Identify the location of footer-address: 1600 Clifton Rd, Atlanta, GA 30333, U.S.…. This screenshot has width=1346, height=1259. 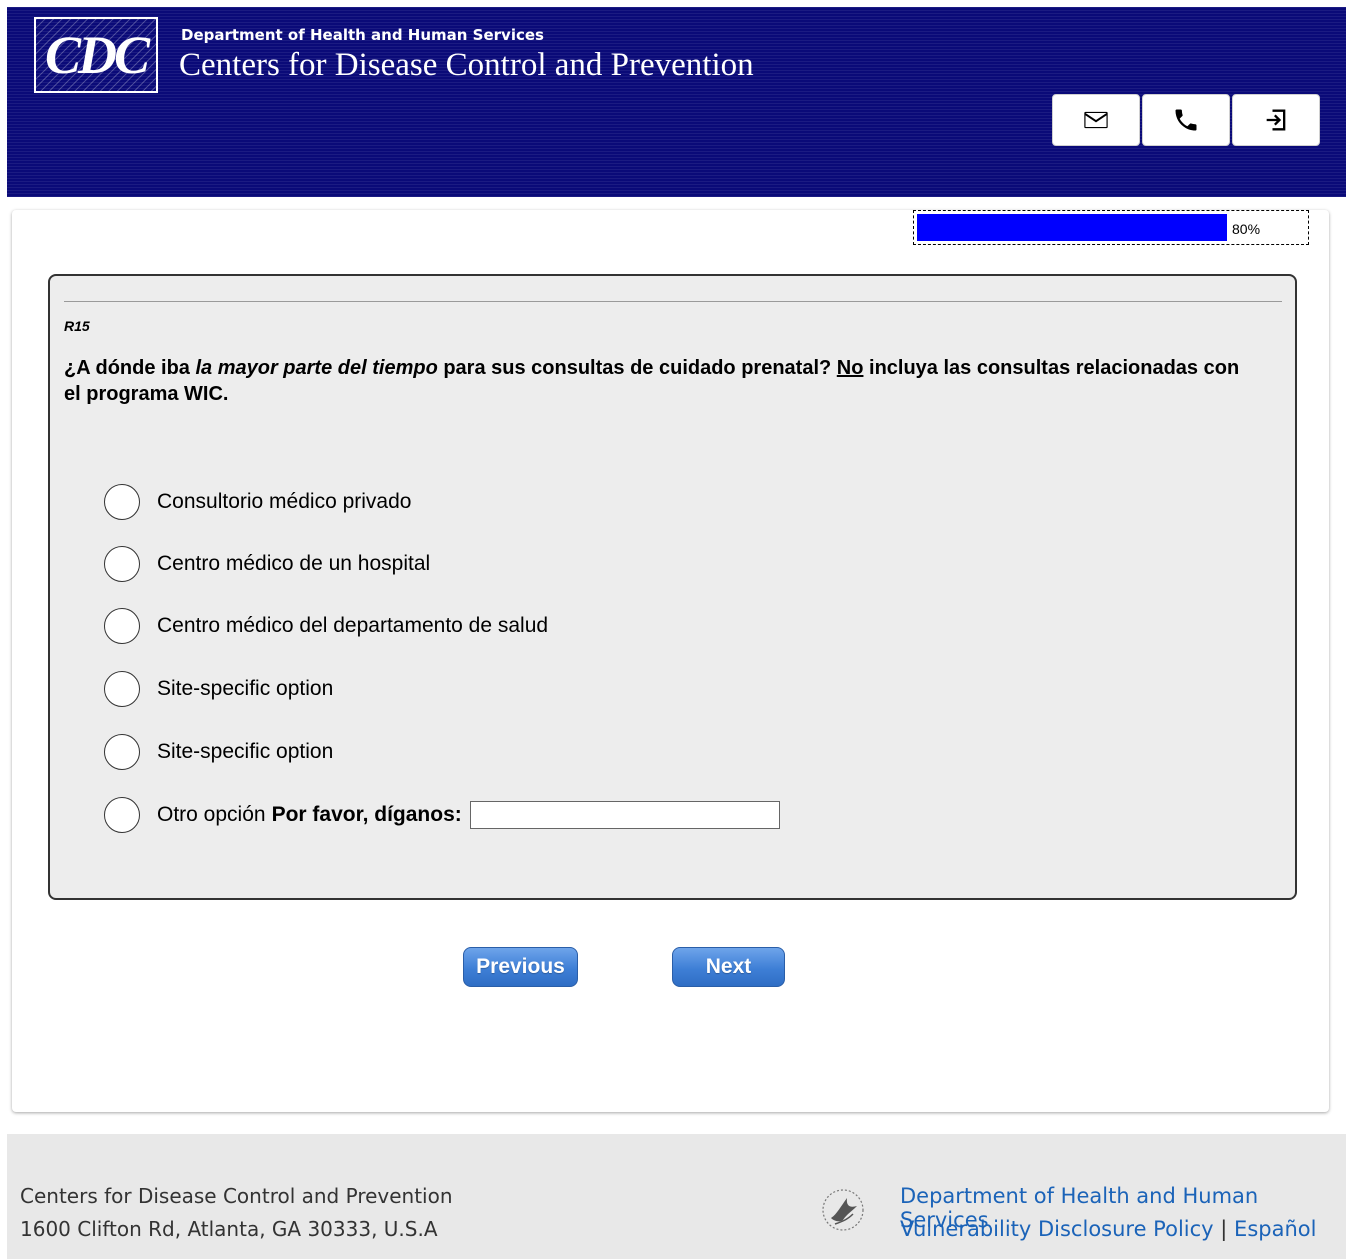
(229, 1229).